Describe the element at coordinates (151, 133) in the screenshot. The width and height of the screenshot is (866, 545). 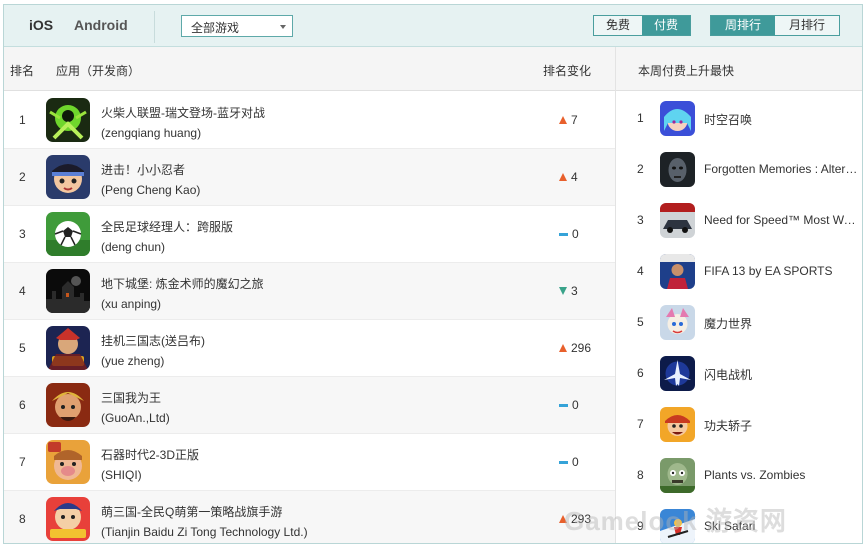
I see `app-developer: (zengqiang huang)` at that location.